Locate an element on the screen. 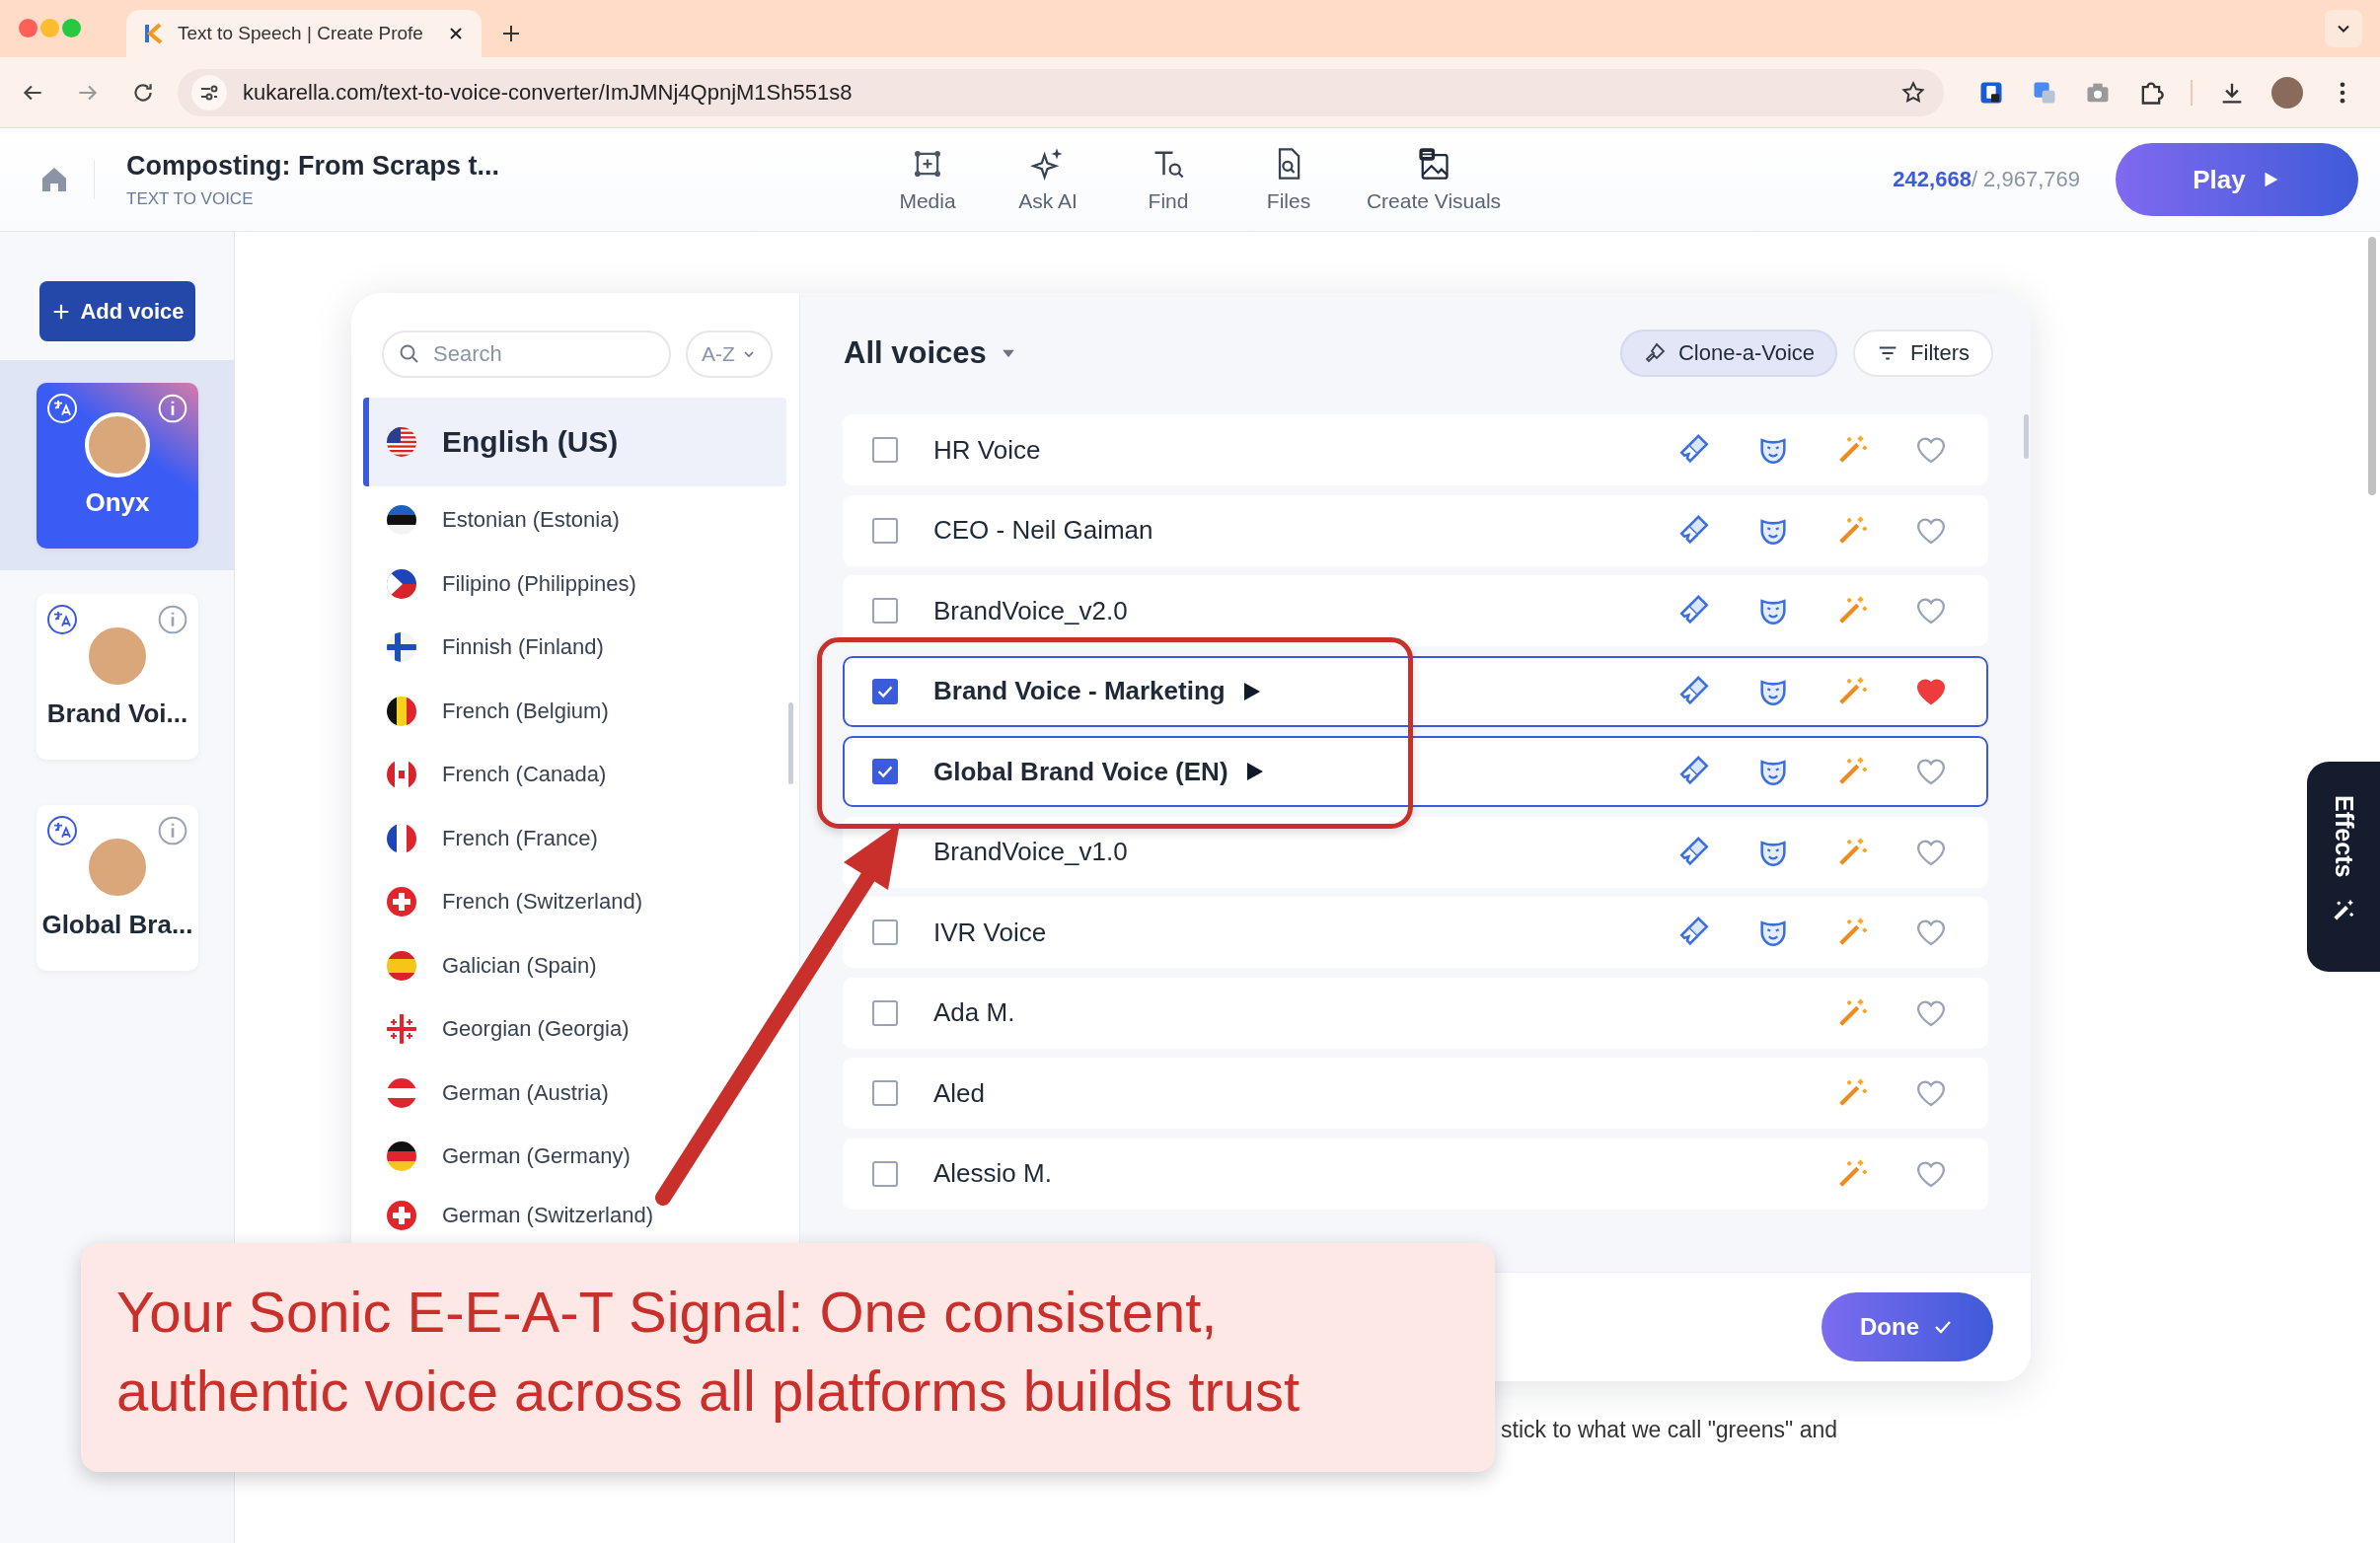  toolbar-button: Media is located at coordinates (927, 179).